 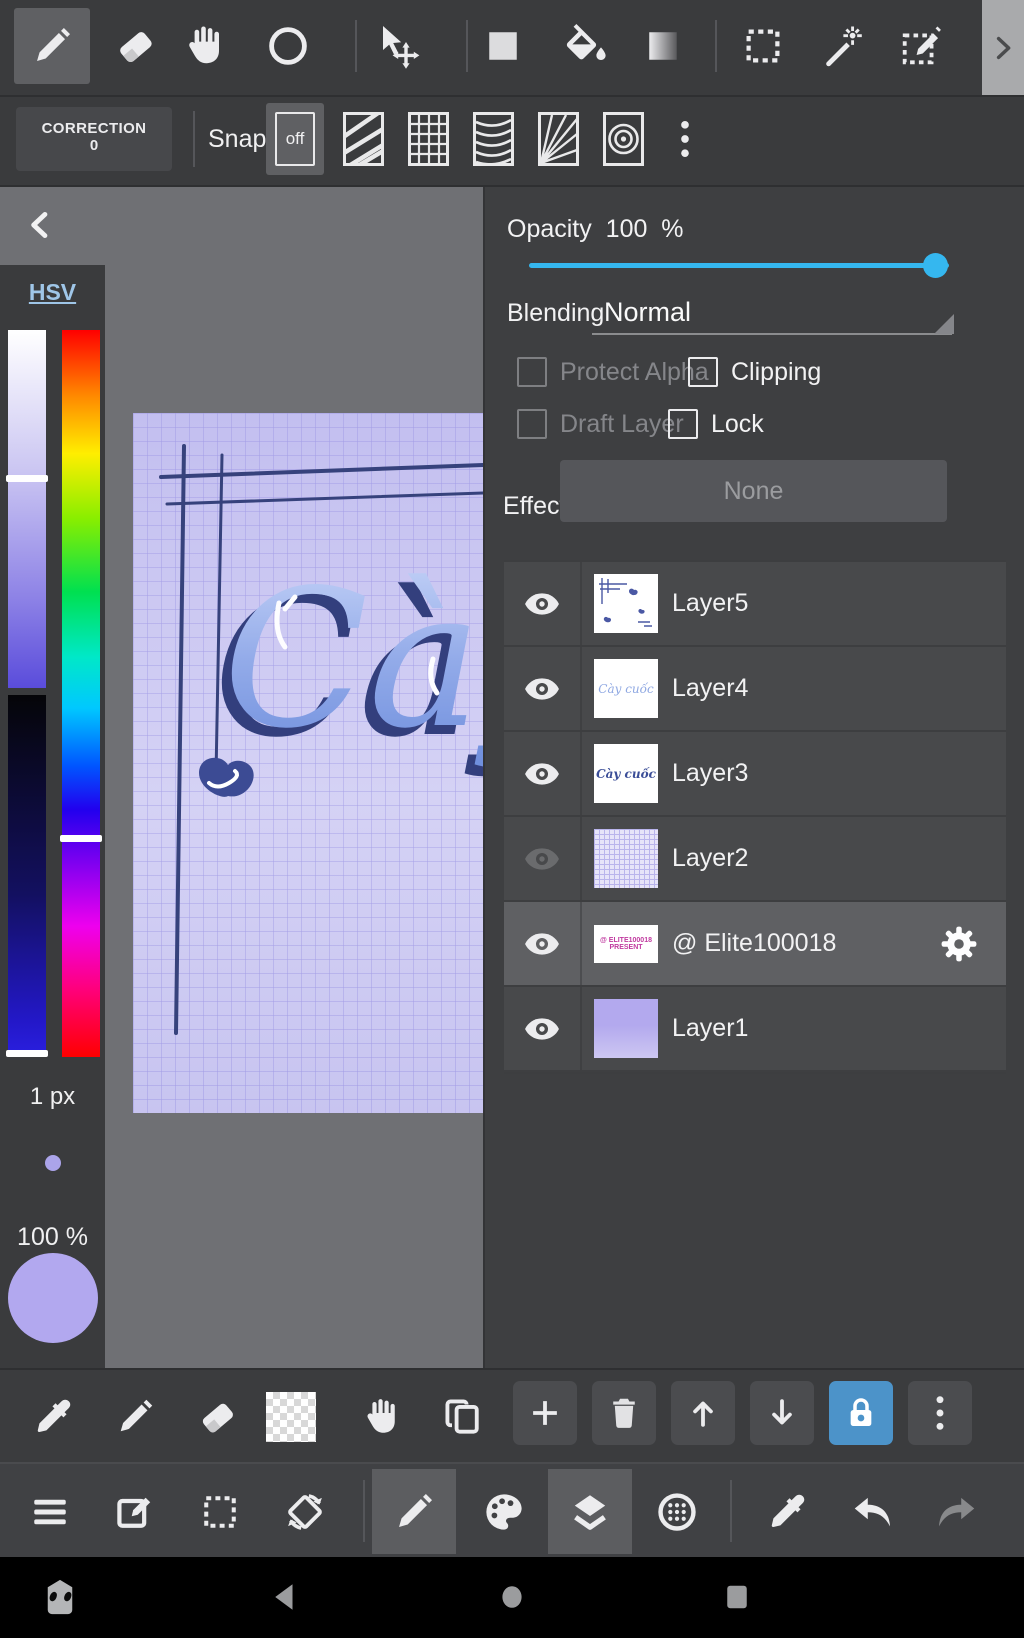 What do you see at coordinates (556, 313) in the screenshot?
I see `blending-label: Blending` at bounding box center [556, 313].